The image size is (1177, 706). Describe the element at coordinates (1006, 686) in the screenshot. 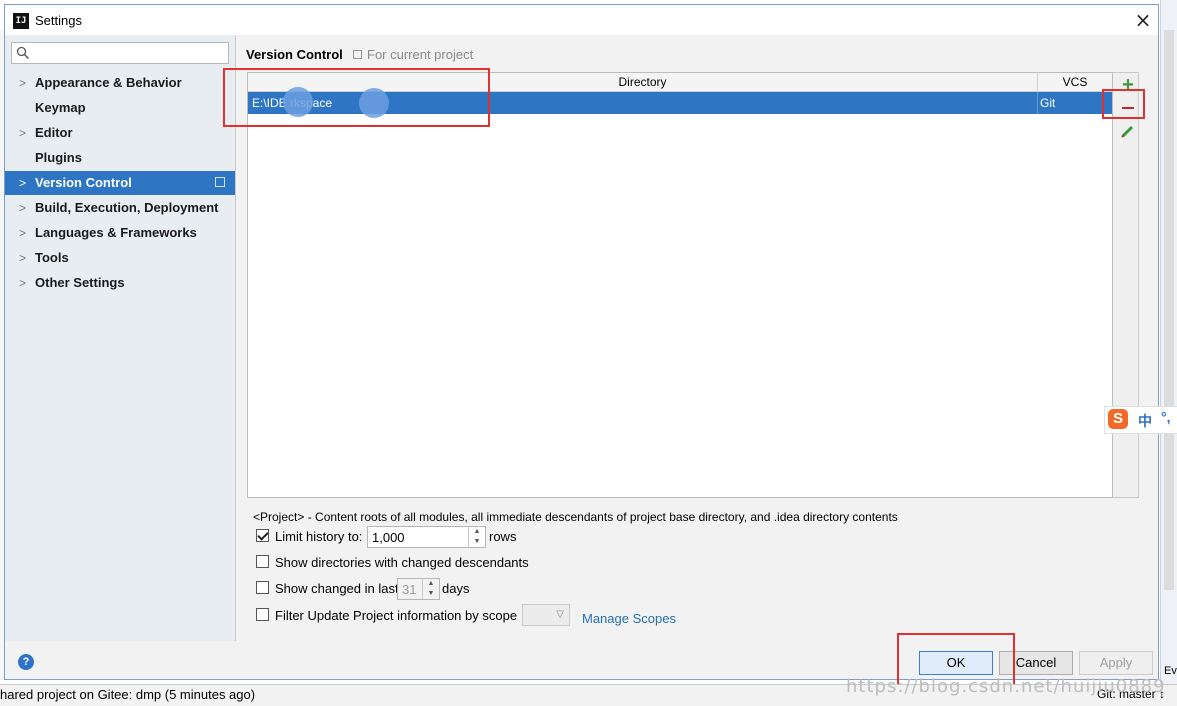

I see `watermark: https://blog.csdn.net/huijiu0889` at that location.